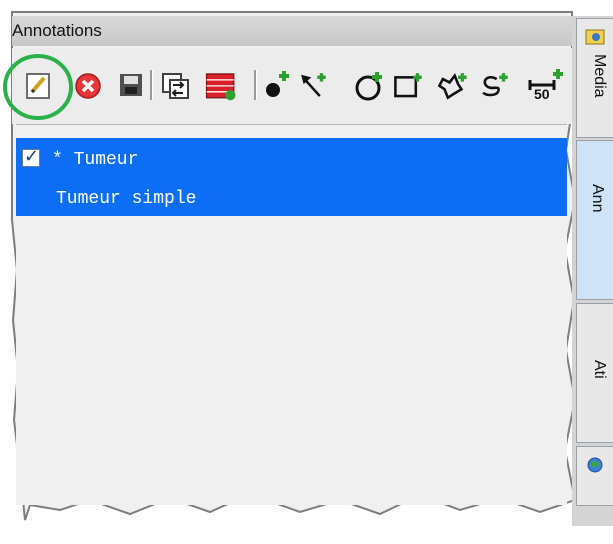 This screenshot has height=544, width=613. What do you see at coordinates (597, 198) in the screenshot?
I see `tab-annotations-label: Ann` at bounding box center [597, 198].